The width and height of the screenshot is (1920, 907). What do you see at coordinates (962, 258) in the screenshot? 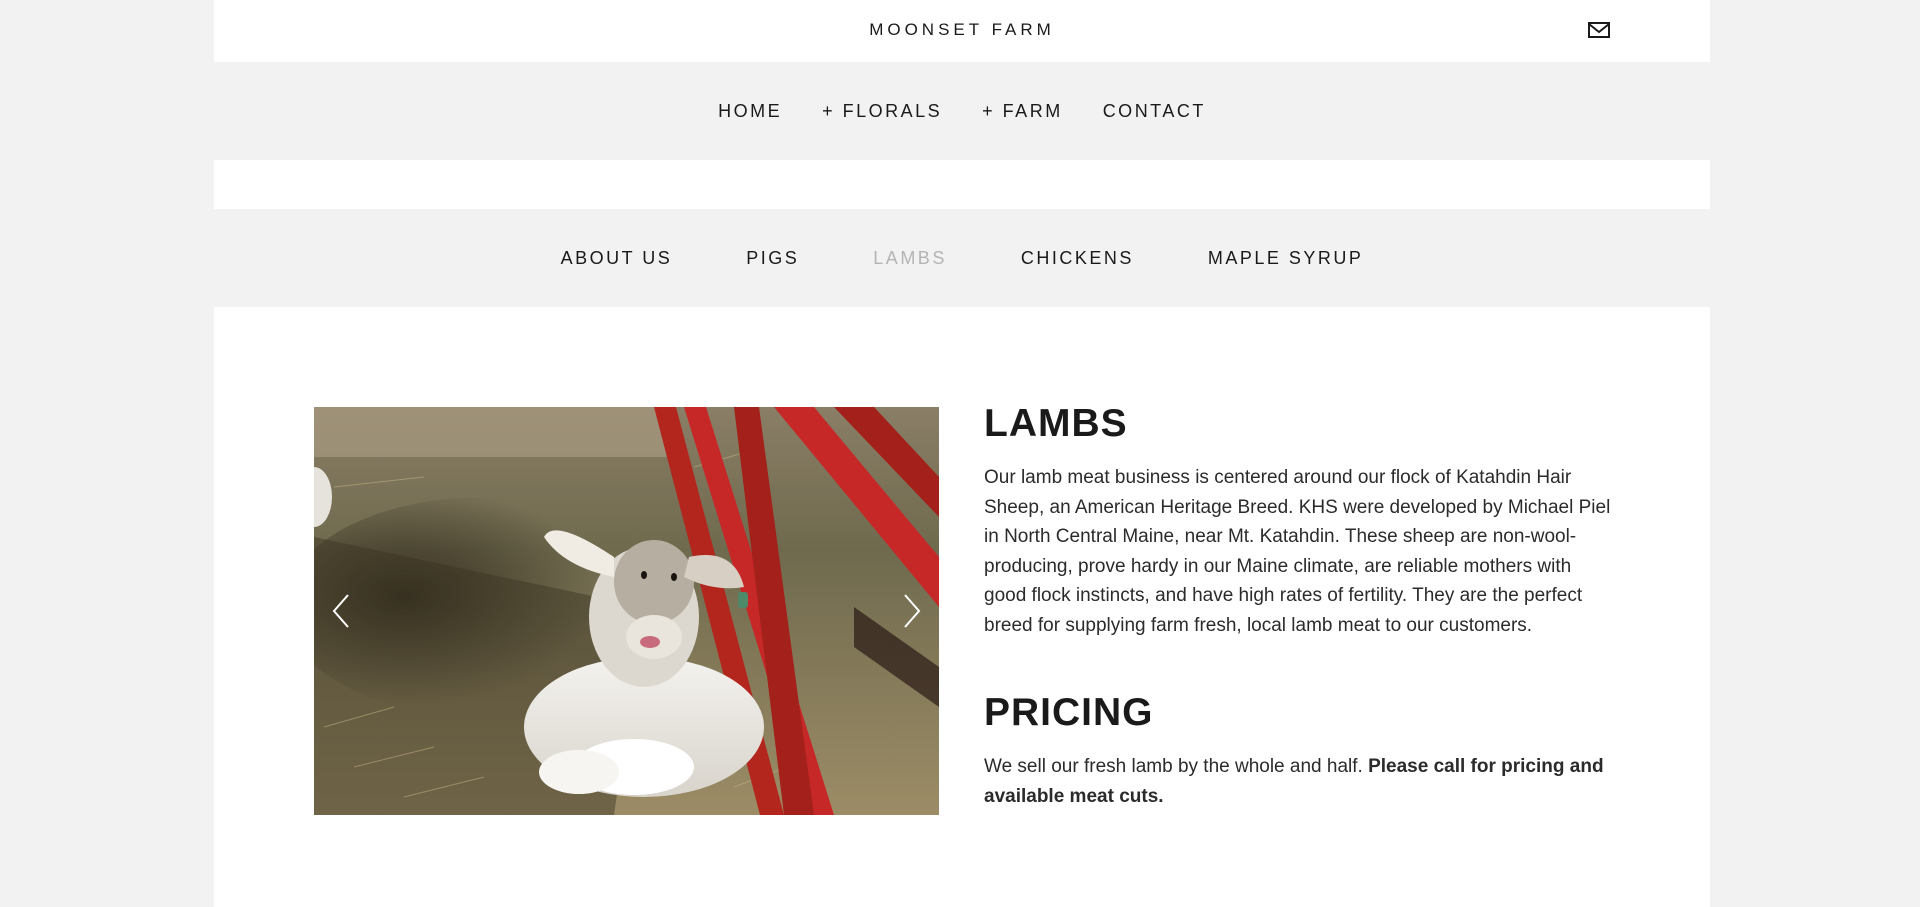
I see `sub-nav: ABOUT US PIGS LAMBS CHICKENS MAPLE SYRUP` at bounding box center [962, 258].